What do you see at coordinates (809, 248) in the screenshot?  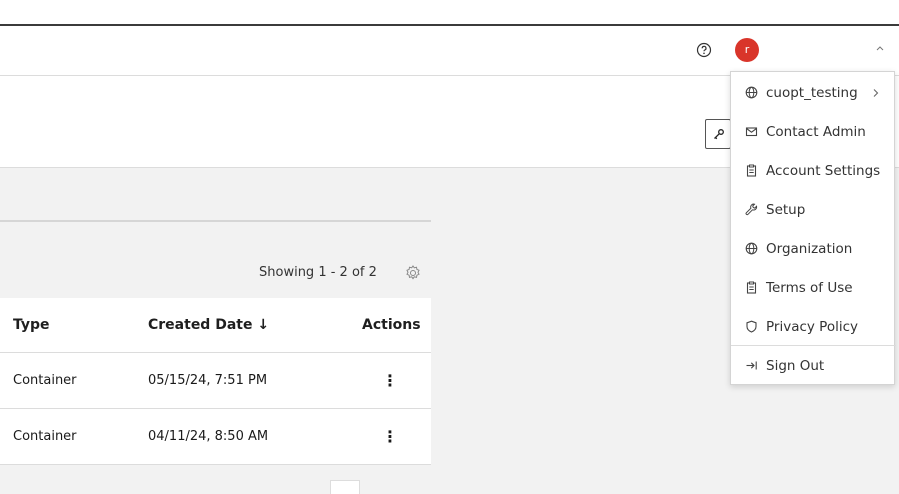 I see `menu-item-label: Organization` at bounding box center [809, 248].